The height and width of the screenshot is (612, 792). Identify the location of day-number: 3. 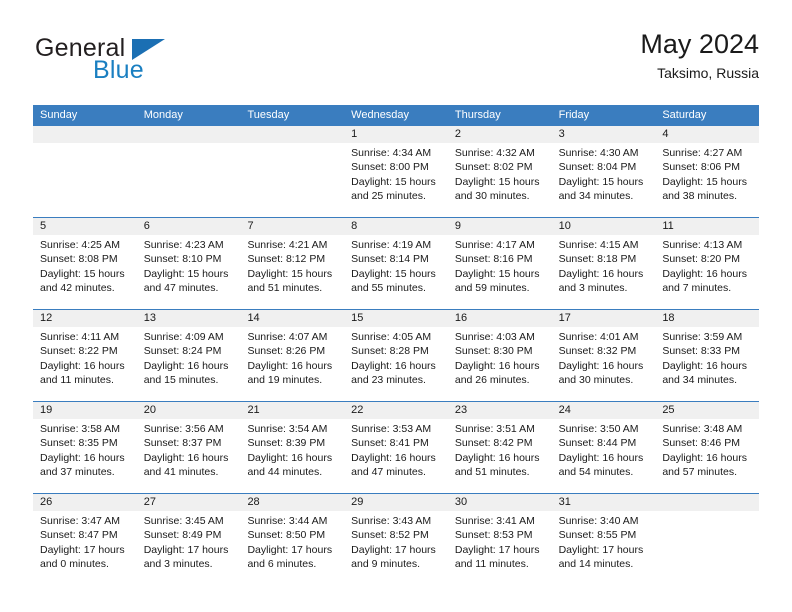
(604, 134).